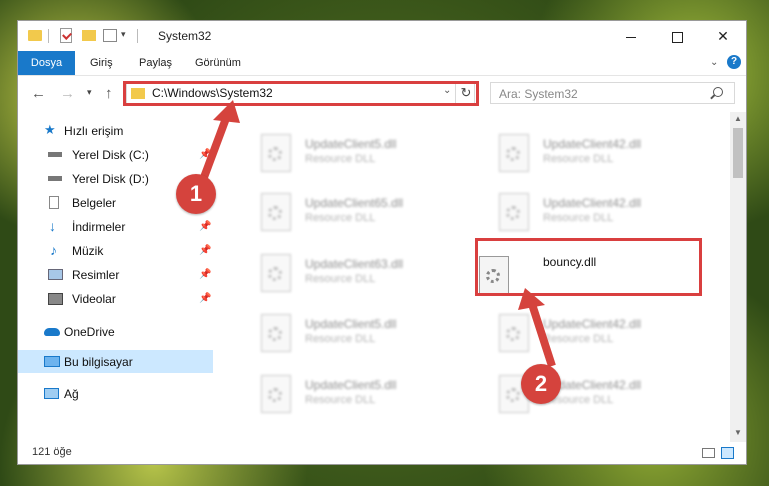 The height and width of the screenshot is (486, 769). I want to click on scroll-up-icon: ▲, so click(738, 118).